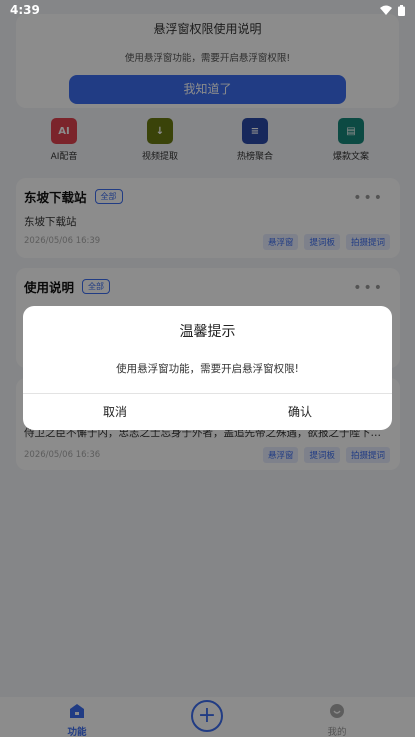 The width and height of the screenshot is (415, 737). Describe the element at coordinates (207, 10) in the screenshot. I see `status-bar: 4:39` at that location.